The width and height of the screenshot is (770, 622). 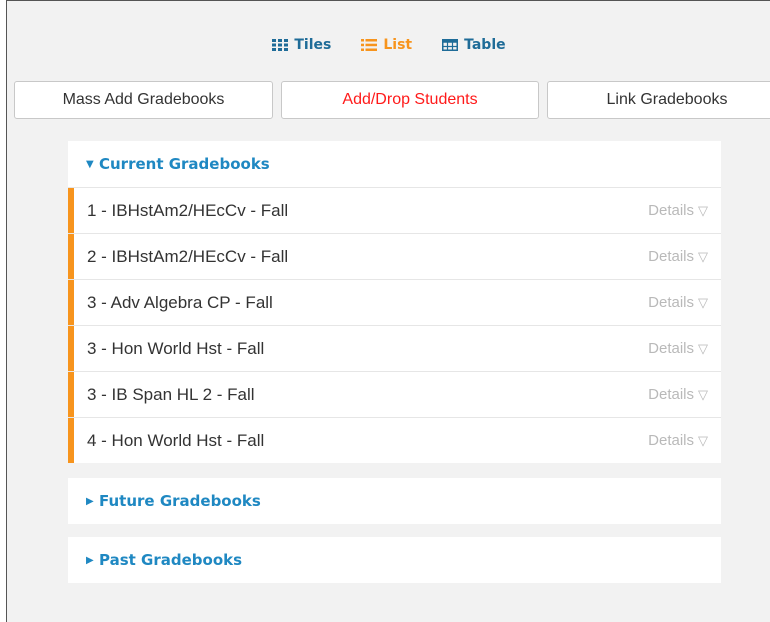 I want to click on view-switcher: Tiles List Table, so click(x=388, y=45).